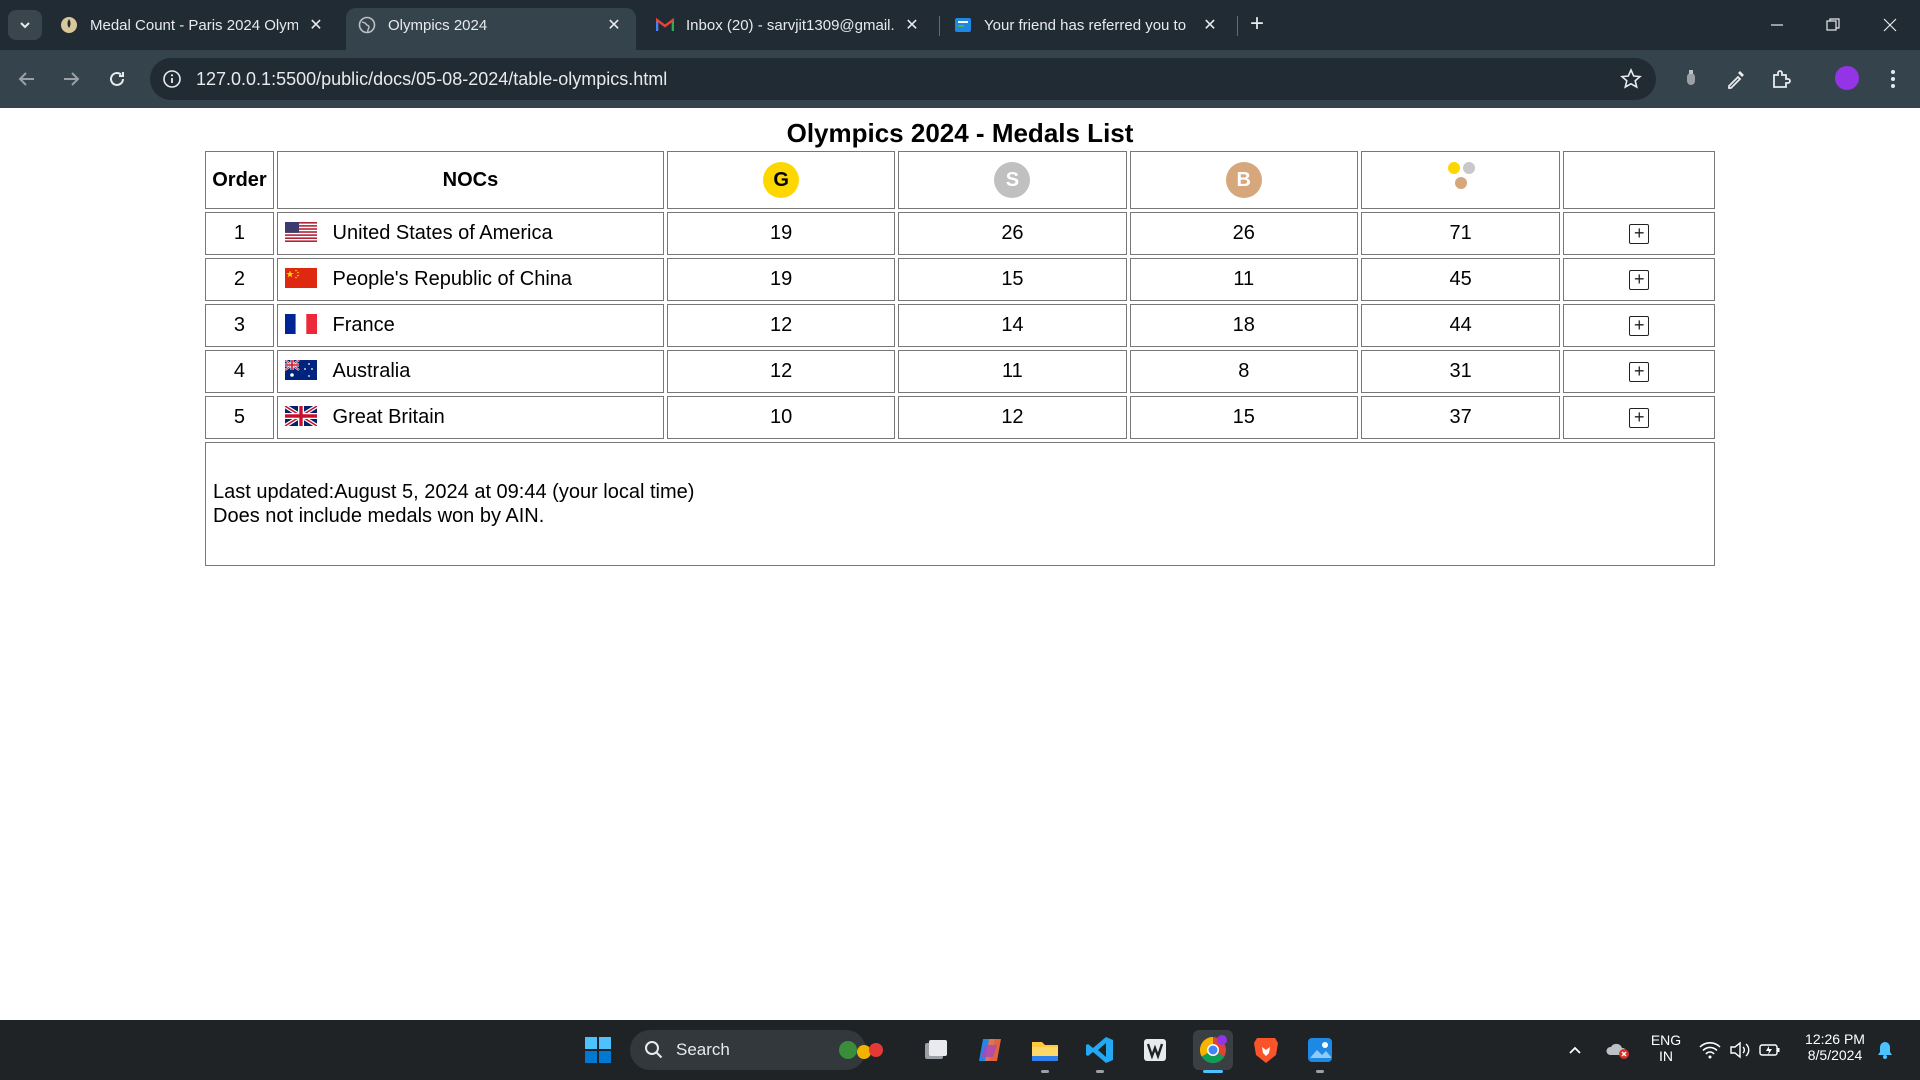 This screenshot has width=1920, height=1080. Describe the element at coordinates (1237, 26) in the screenshot. I see `tab-separator` at that location.